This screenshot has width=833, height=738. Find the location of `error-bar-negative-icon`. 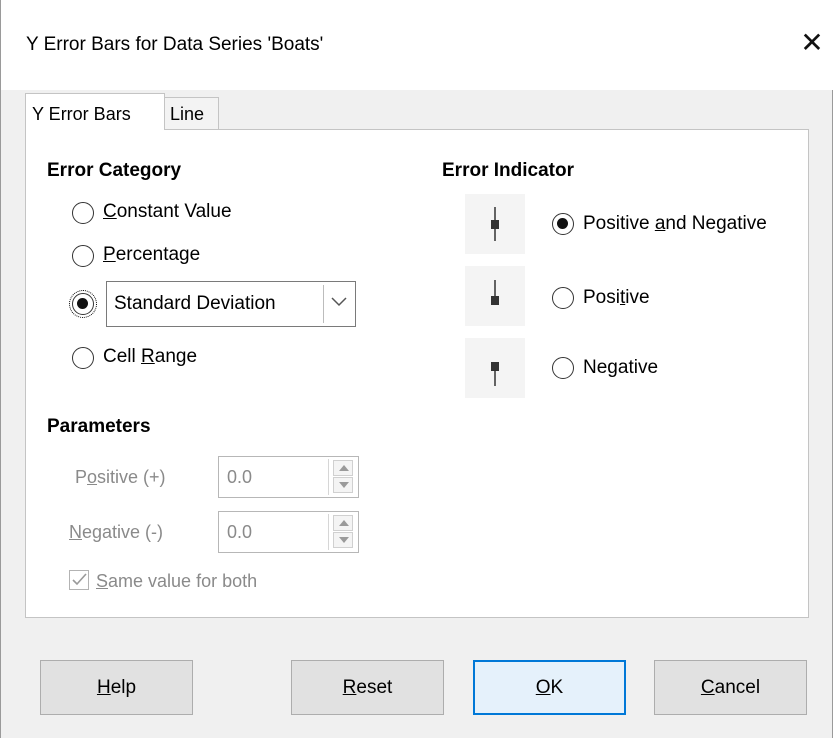

error-bar-negative-icon is located at coordinates (495, 368).